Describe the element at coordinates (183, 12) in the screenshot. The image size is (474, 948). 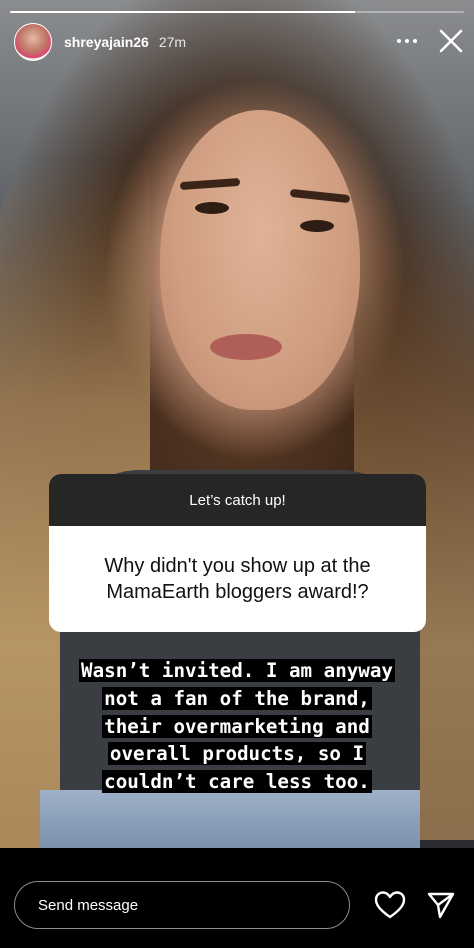
I see `story-progress-fill` at that location.